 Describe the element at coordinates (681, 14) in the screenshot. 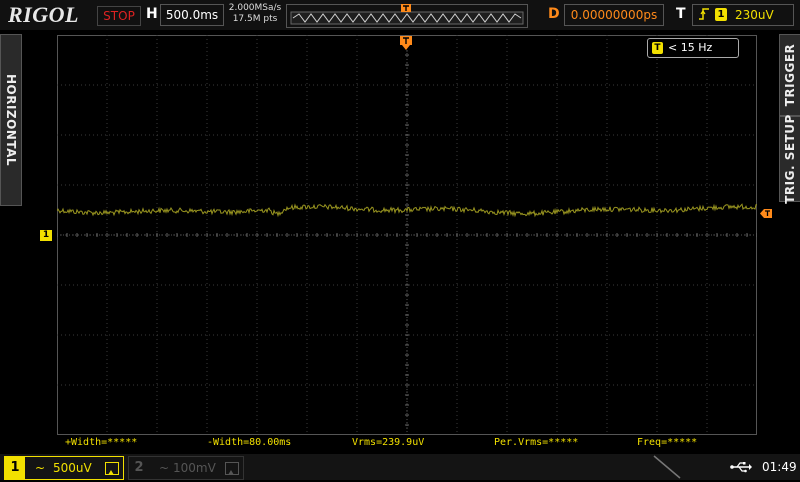

I see `trigger-label: T` at that location.